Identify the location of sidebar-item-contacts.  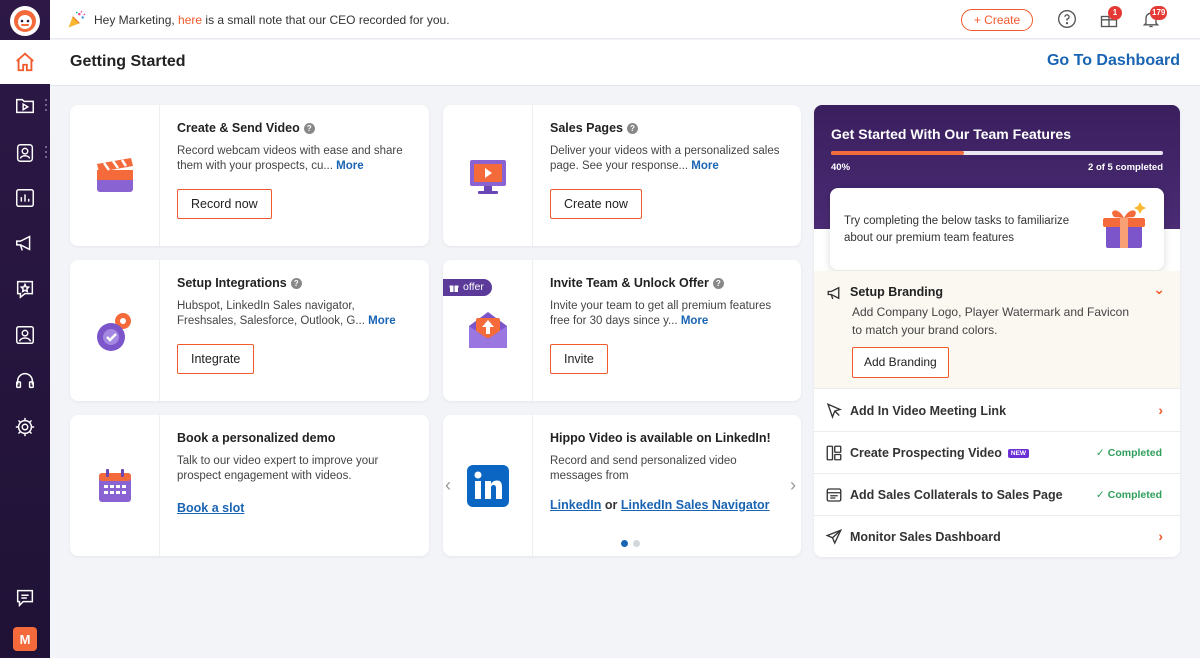
(25, 153).